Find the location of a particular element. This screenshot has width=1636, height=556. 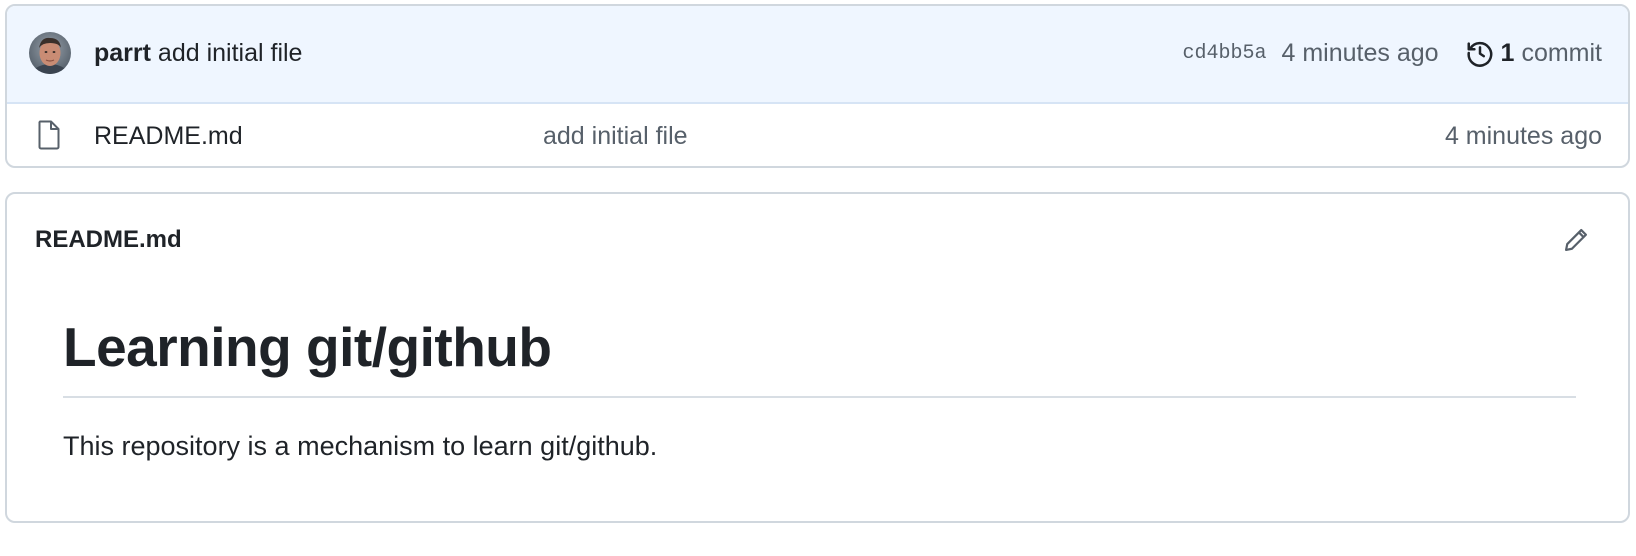

file-name-link: README.md is located at coordinates (168, 136).